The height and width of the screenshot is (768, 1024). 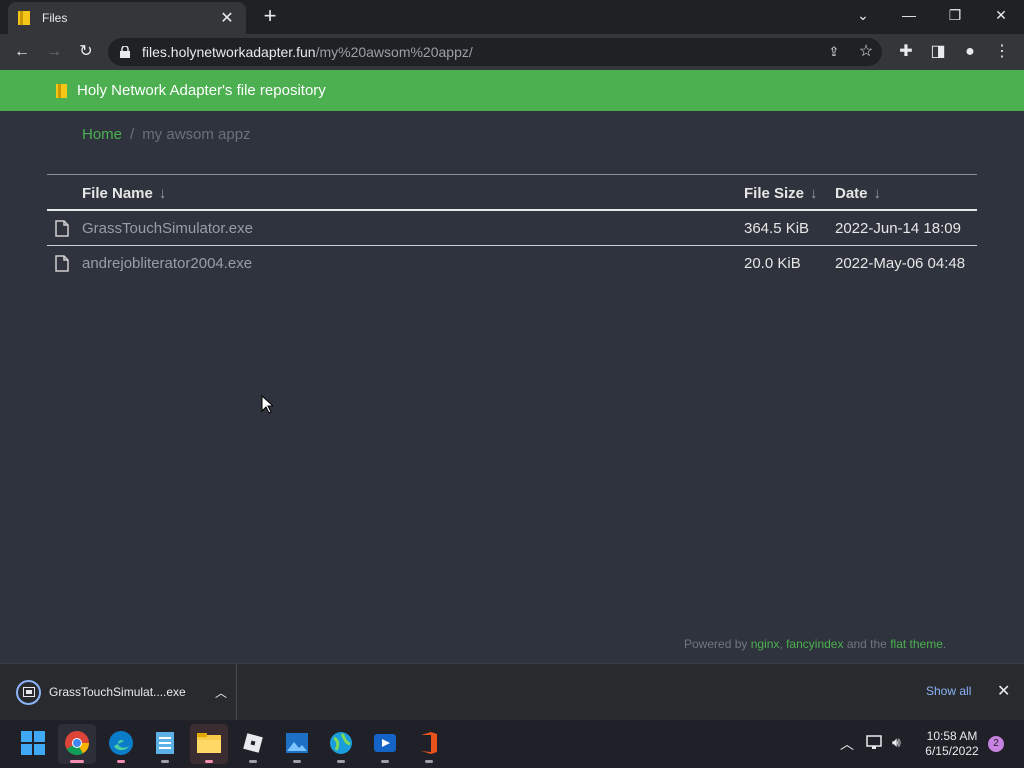 I want to click on download-file-name: GrassTouchSimulat....exe, so click(x=117, y=692).